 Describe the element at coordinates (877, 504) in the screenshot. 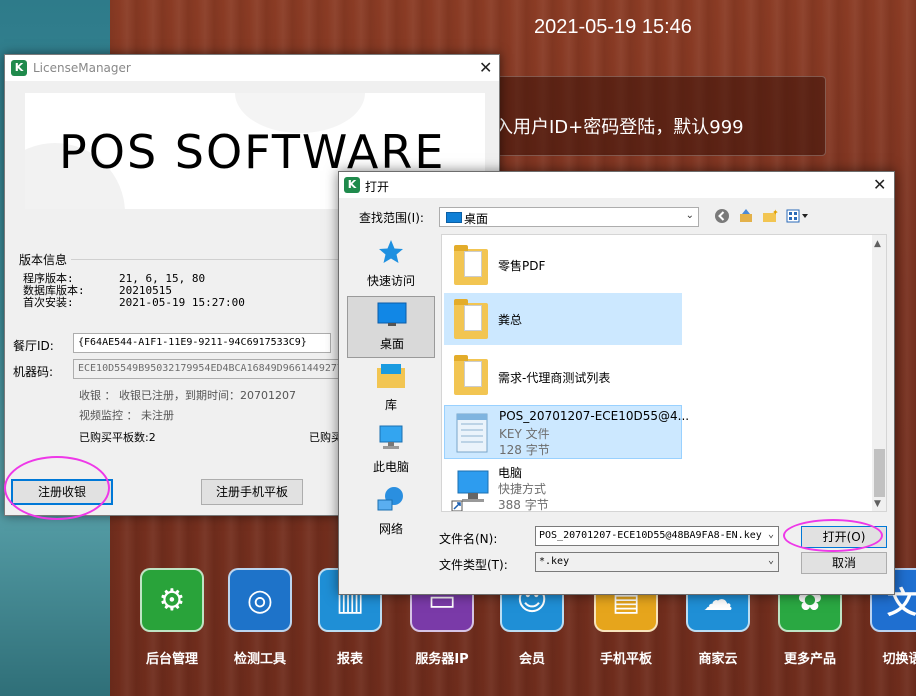

I see `scroll-down-icon: ▼` at that location.